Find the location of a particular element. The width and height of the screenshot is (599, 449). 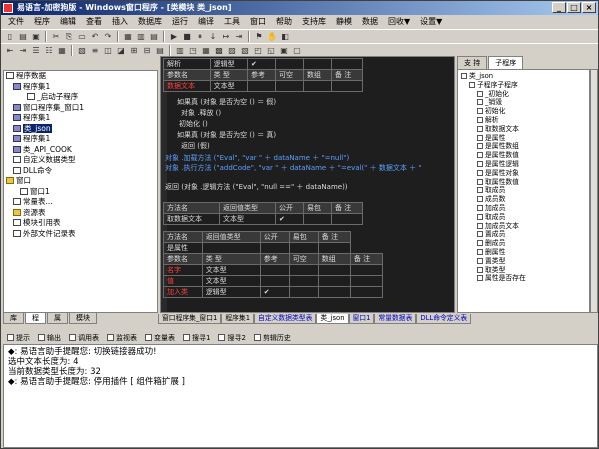

table-row: 值文本型 is located at coordinates (273, 281).